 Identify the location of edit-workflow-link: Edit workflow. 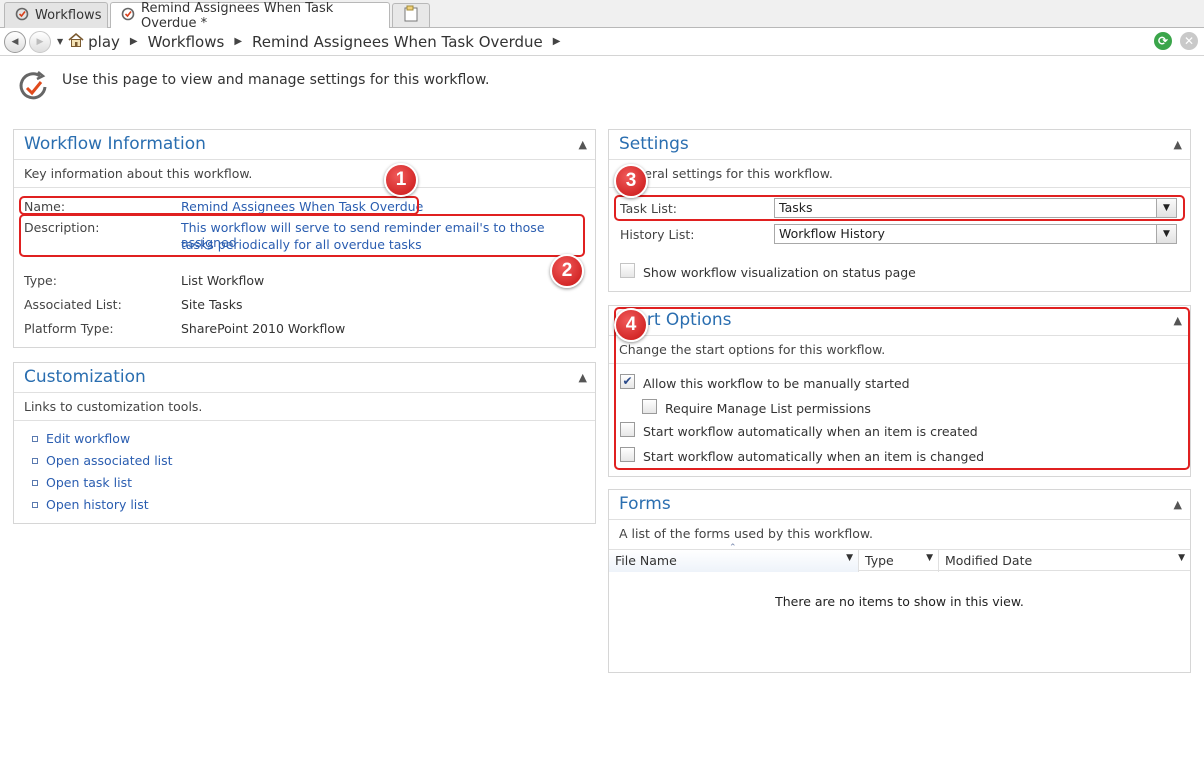
(88, 438).